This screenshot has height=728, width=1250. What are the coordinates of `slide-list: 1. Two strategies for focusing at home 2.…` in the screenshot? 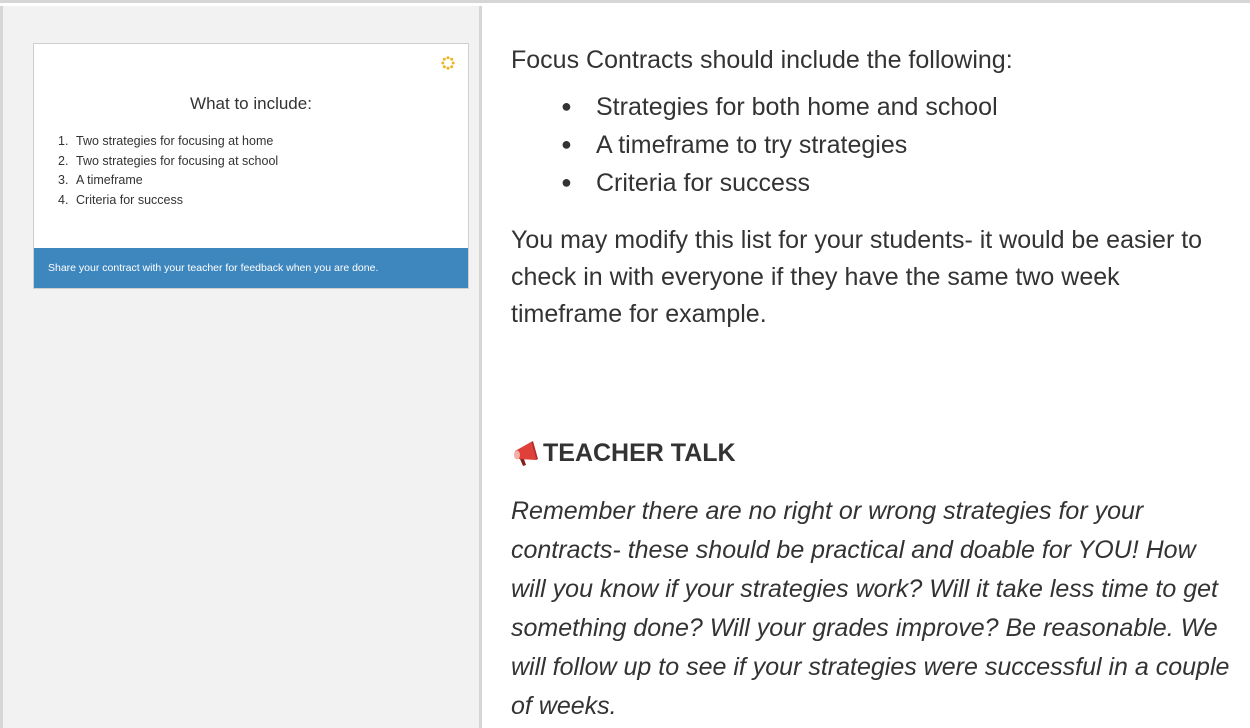 It's located at (168, 171).